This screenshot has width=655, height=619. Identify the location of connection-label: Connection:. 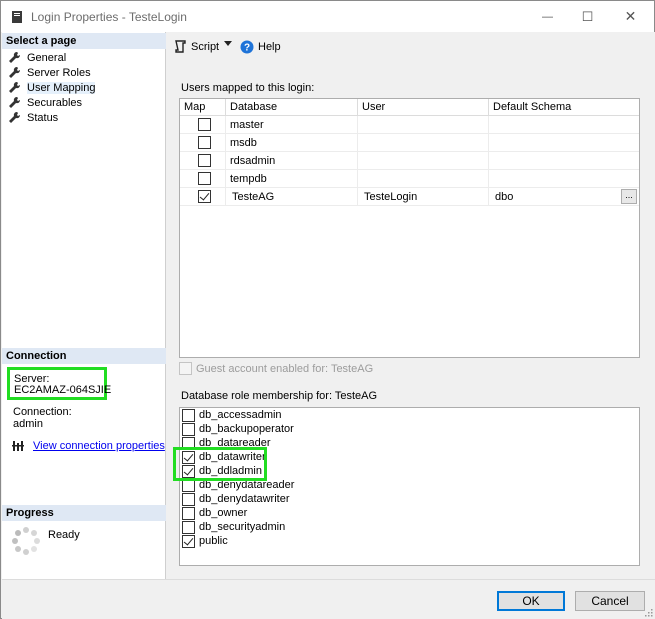
(42, 412).